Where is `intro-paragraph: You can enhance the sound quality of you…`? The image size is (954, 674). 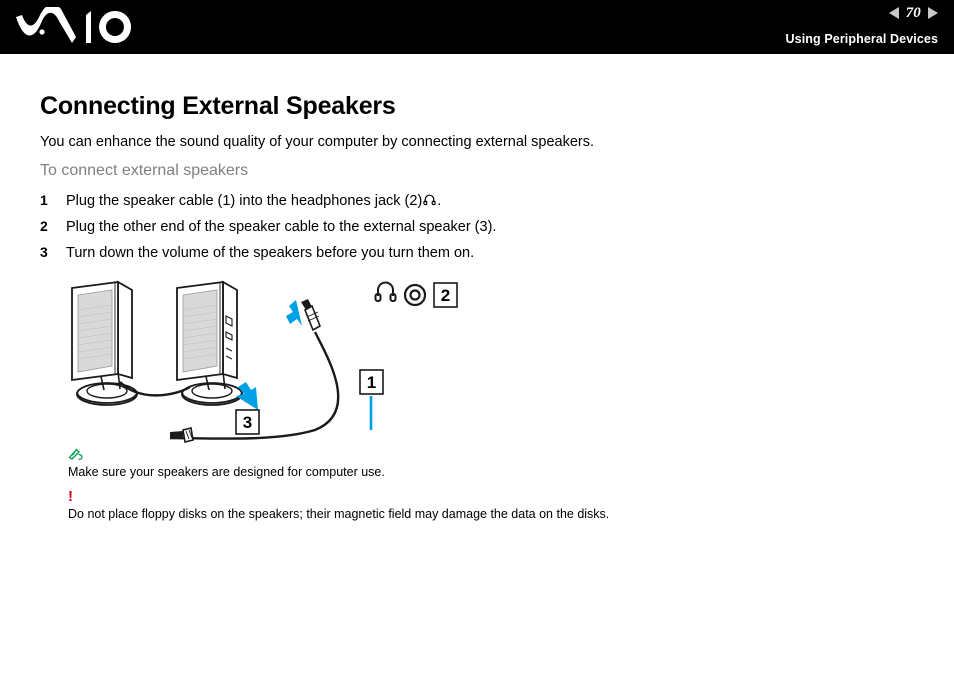
intro-paragraph: You can enhance the sound quality of you… is located at coordinates (317, 142).